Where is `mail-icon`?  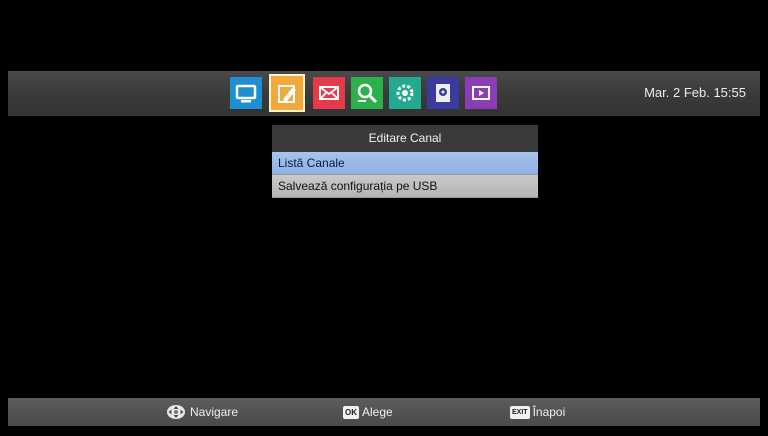
mail-icon is located at coordinates (329, 93).